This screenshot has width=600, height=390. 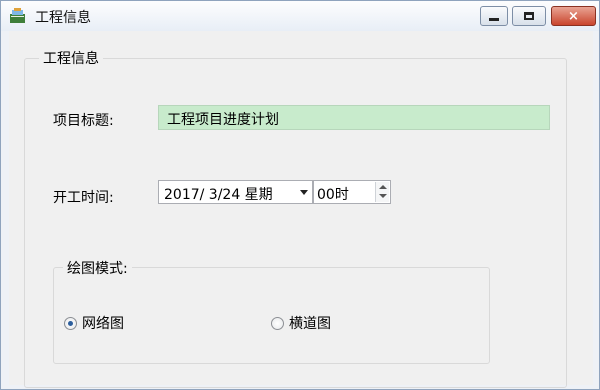 What do you see at coordinates (83, 121) in the screenshot?
I see `project-title-label: 项目标题:` at bounding box center [83, 121].